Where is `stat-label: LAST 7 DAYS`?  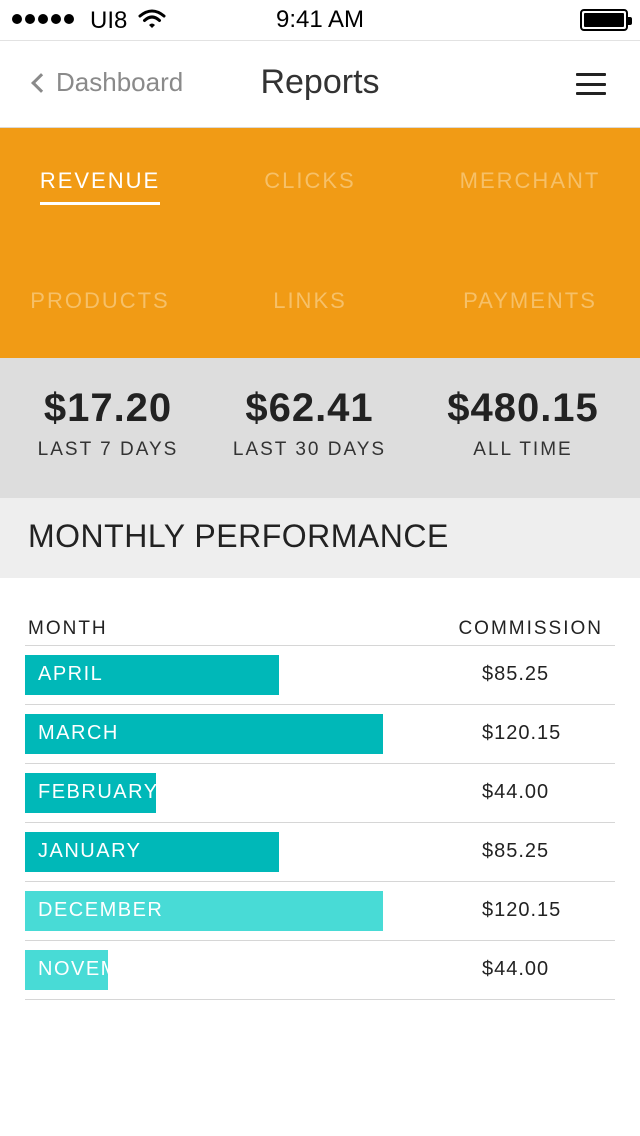
stat-label: LAST 7 DAYS is located at coordinates (108, 449).